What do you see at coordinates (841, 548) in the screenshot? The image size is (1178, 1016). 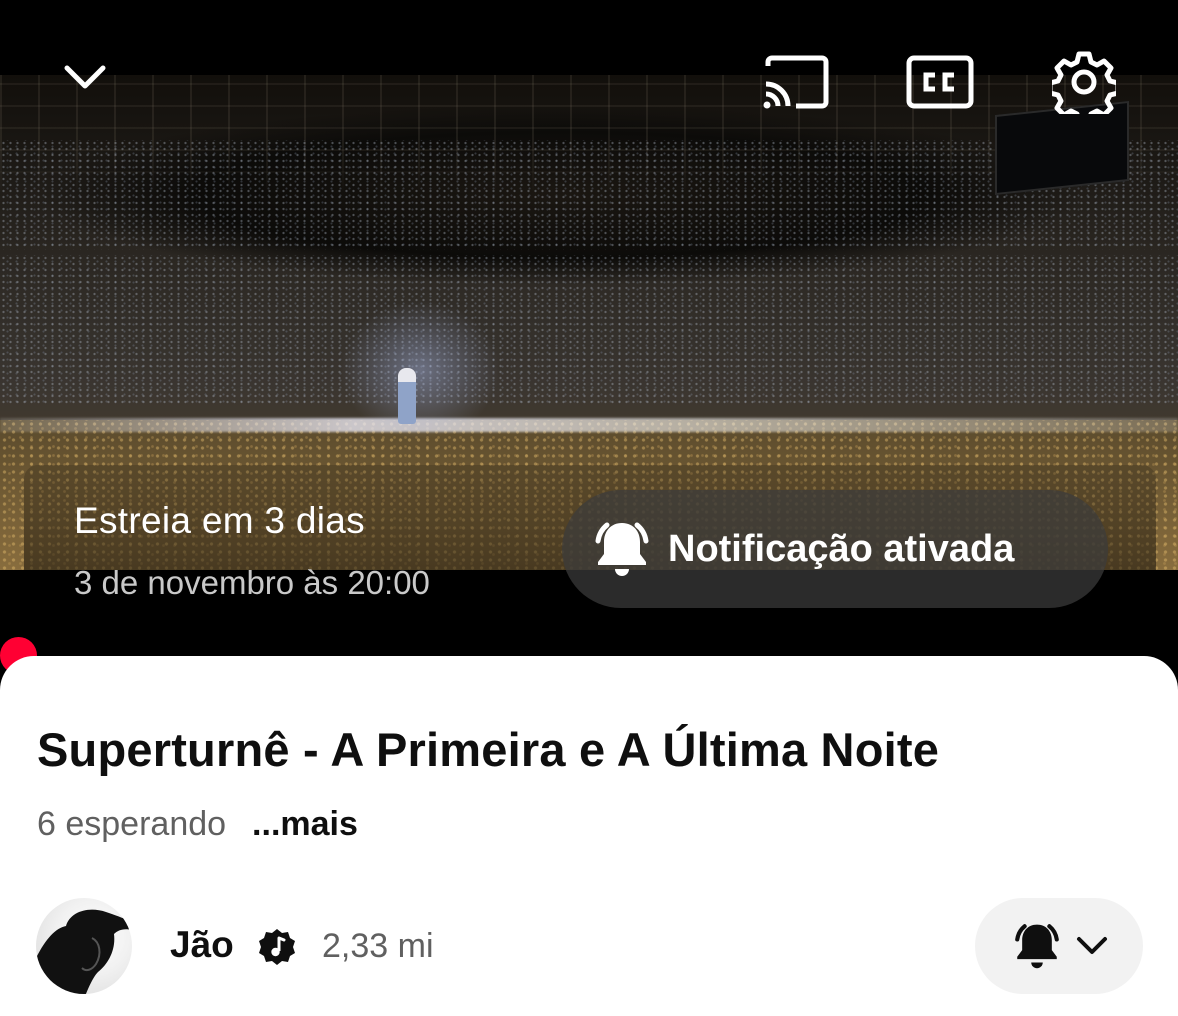 I see `notification-label: Notificação ativada` at bounding box center [841, 548].